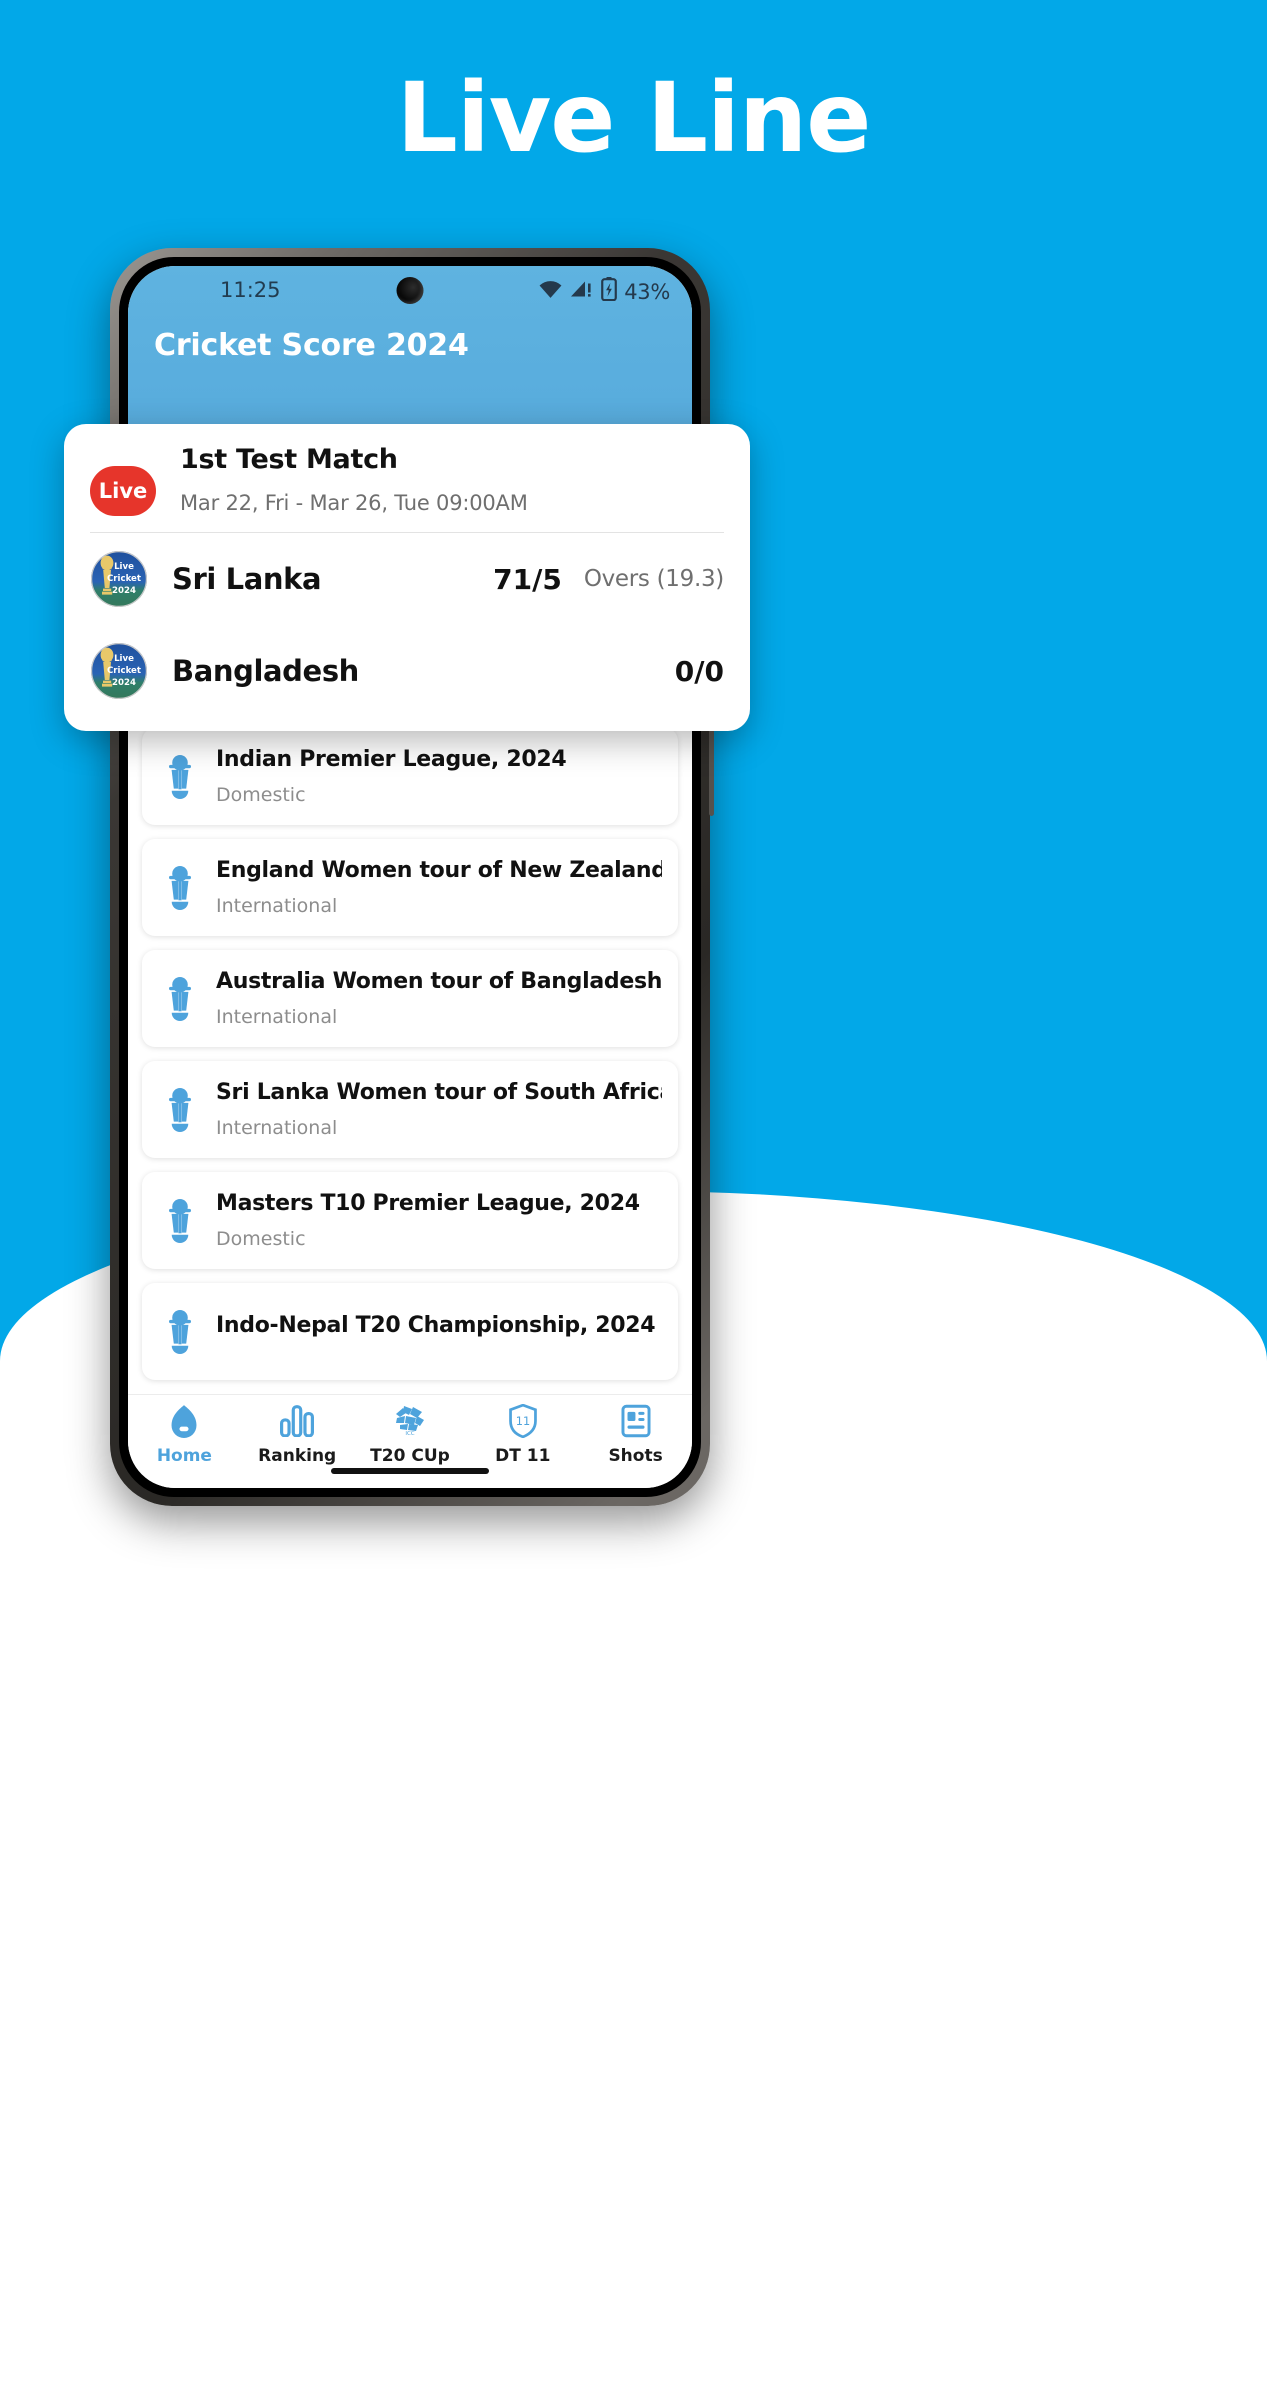 The height and width of the screenshot is (2391, 1267). I want to click on app-title: Cricket Score 2024, so click(311, 345).